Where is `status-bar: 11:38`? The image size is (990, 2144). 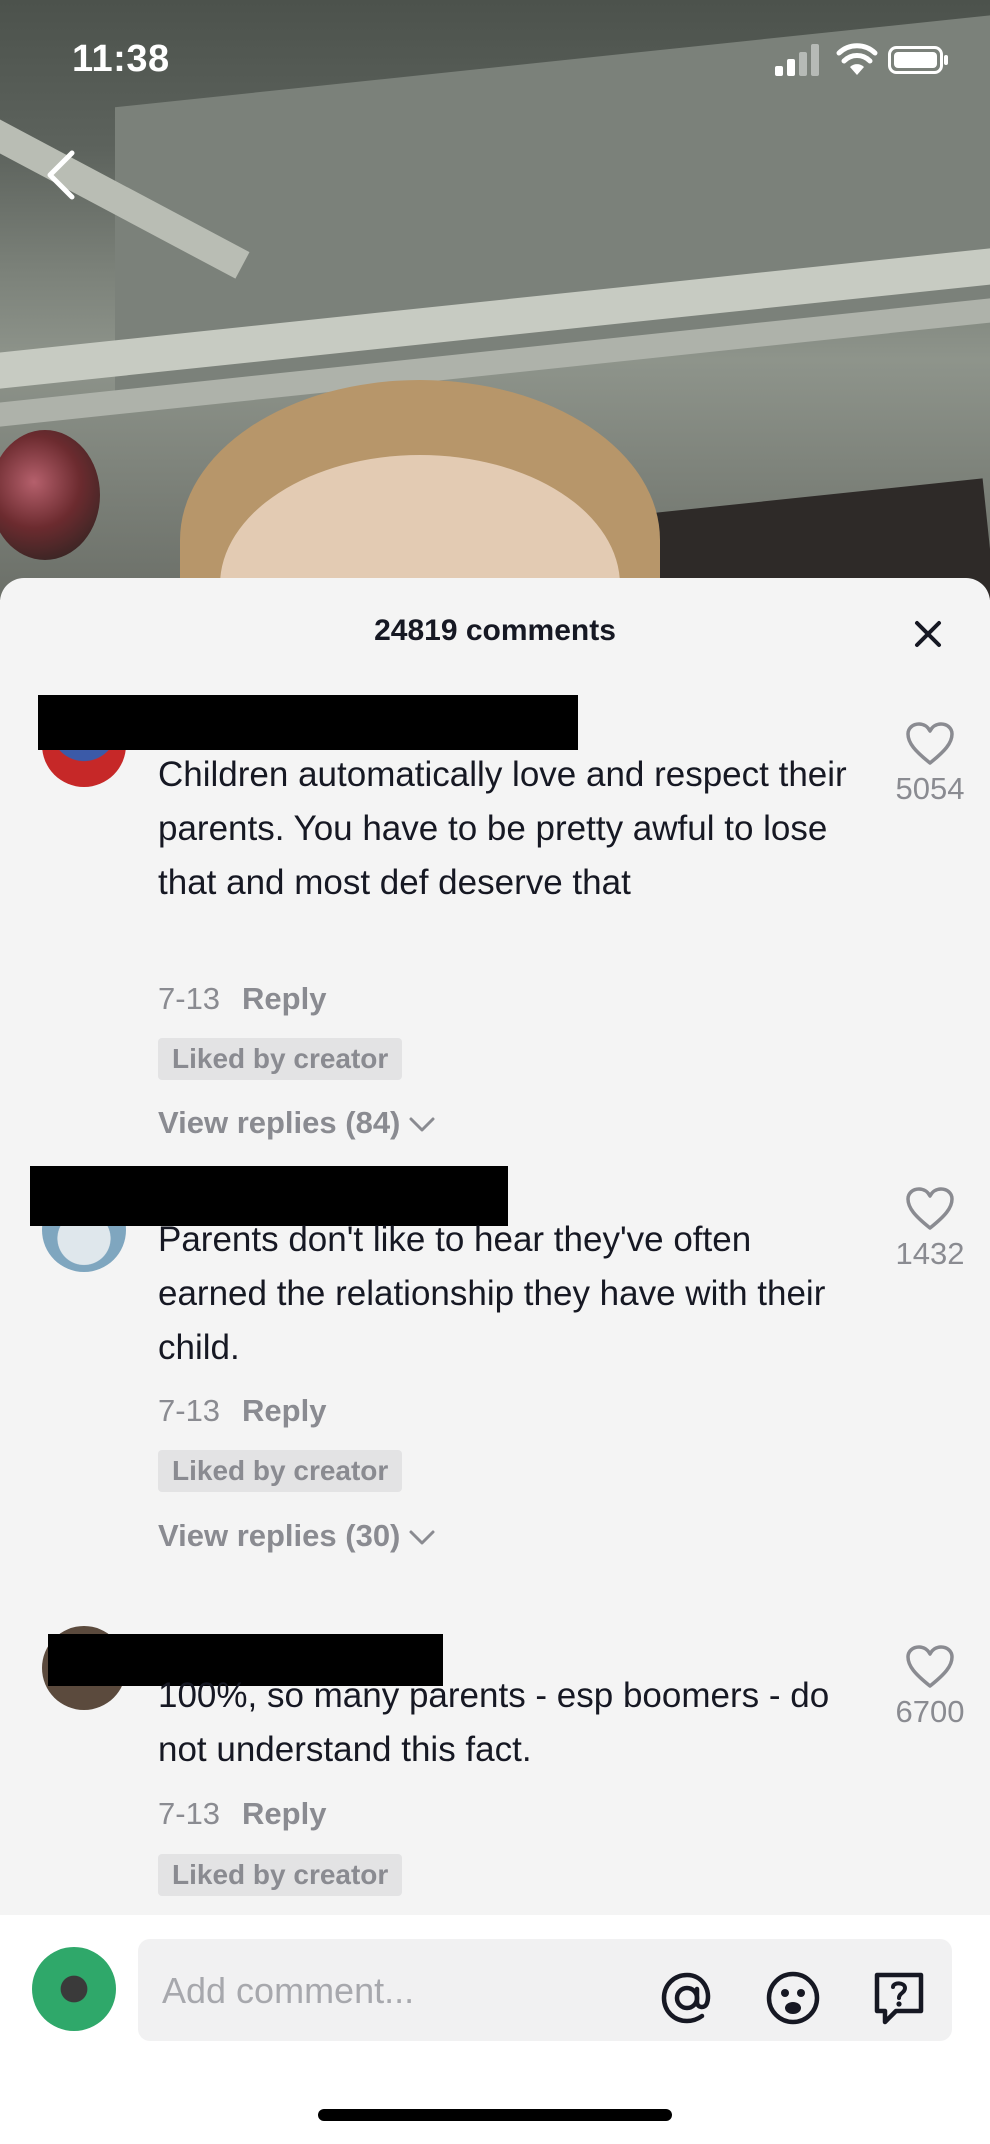
status-bar: 11:38 is located at coordinates (495, 60).